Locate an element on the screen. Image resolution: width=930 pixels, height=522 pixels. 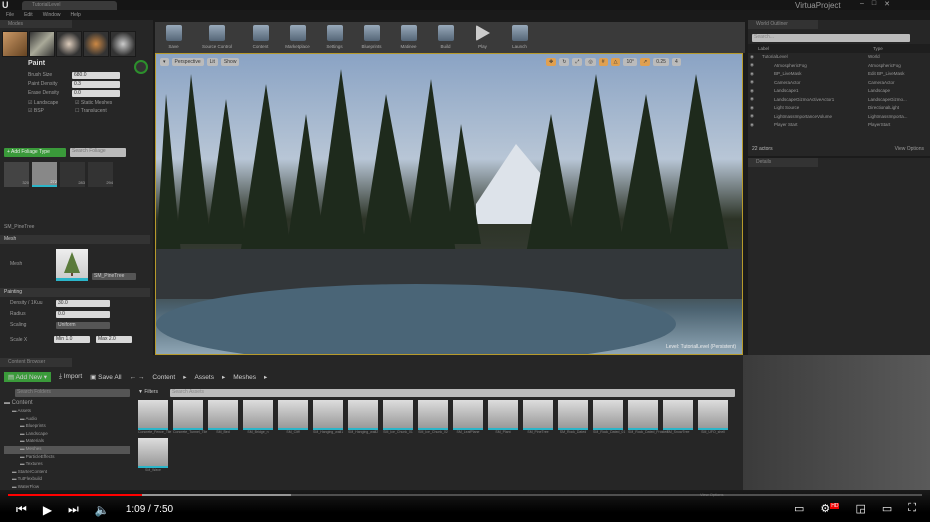
asset-tile: SM_Hanging_wall2 is located at coordinates (363, 417).